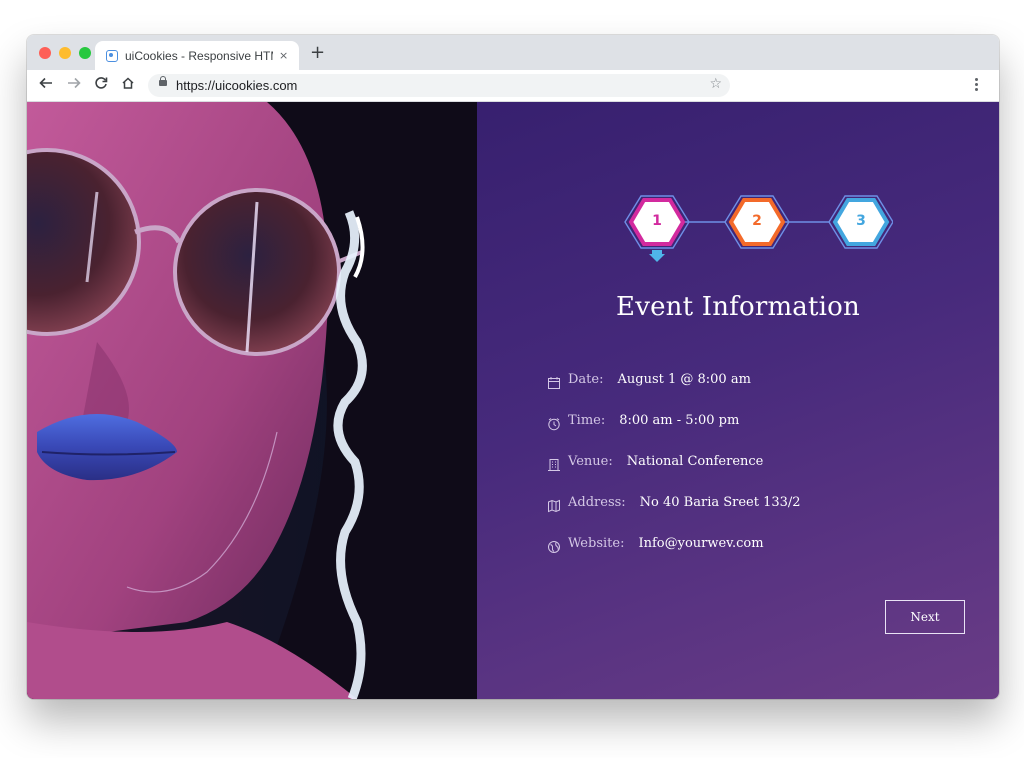  What do you see at coordinates (554, 546) in the screenshot?
I see `globe-icon` at bounding box center [554, 546].